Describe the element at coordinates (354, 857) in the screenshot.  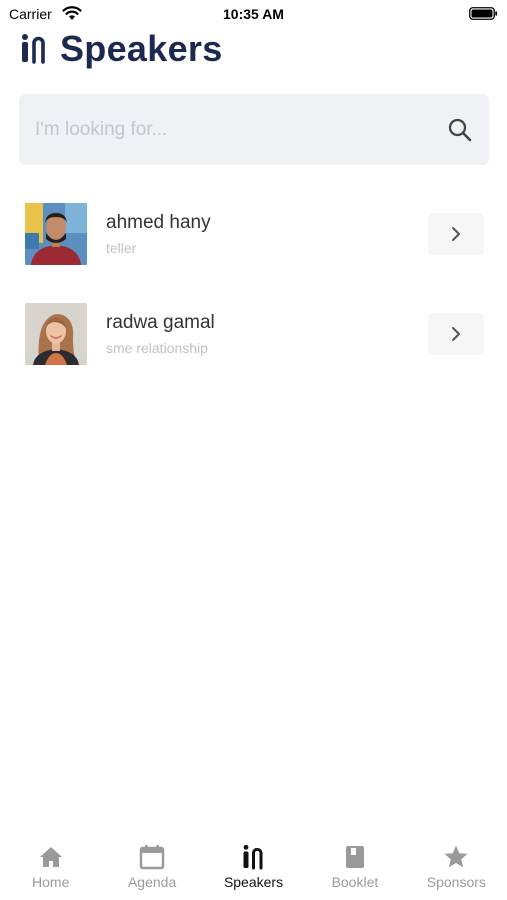
I see `book-icon` at that location.